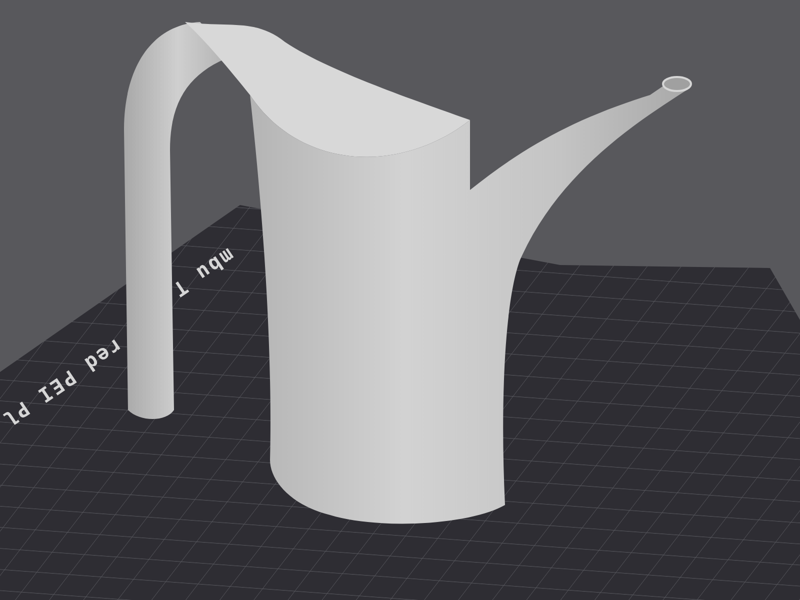 The width and height of the screenshot is (800, 600). I want to click on plate-label: mbu T, so click(203, 273).